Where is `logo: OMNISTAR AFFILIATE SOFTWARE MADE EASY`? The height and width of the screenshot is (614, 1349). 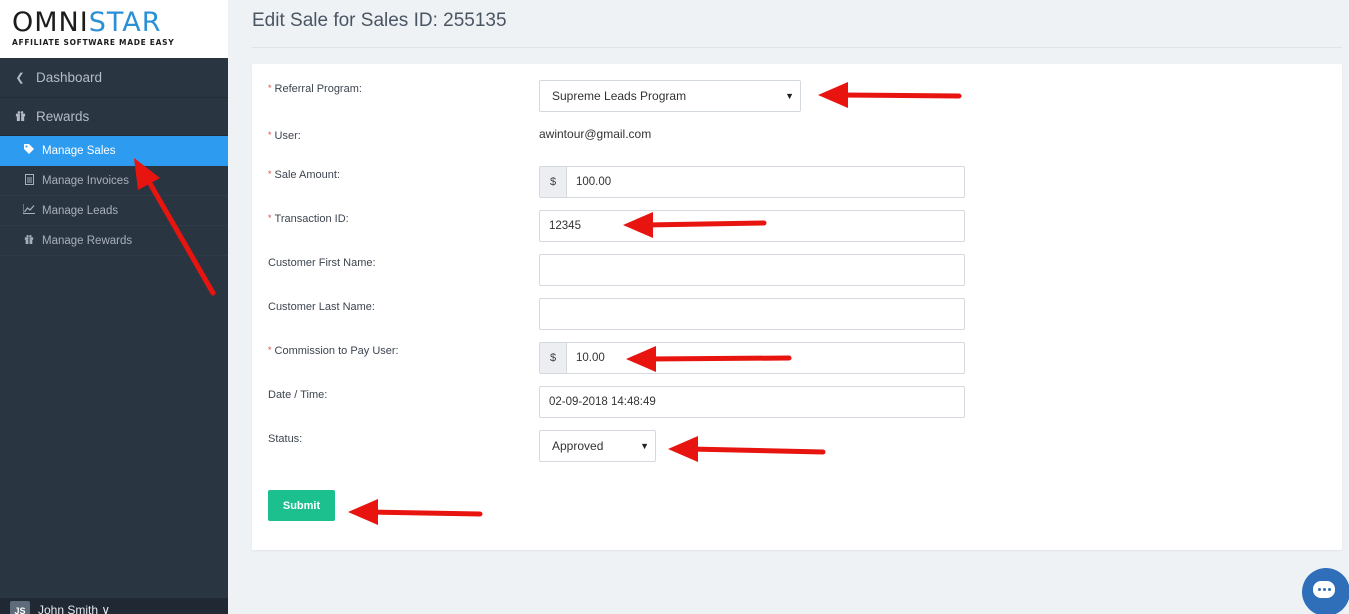
logo: OMNISTAR AFFILIATE SOFTWARE MADE EASY is located at coordinates (114, 29).